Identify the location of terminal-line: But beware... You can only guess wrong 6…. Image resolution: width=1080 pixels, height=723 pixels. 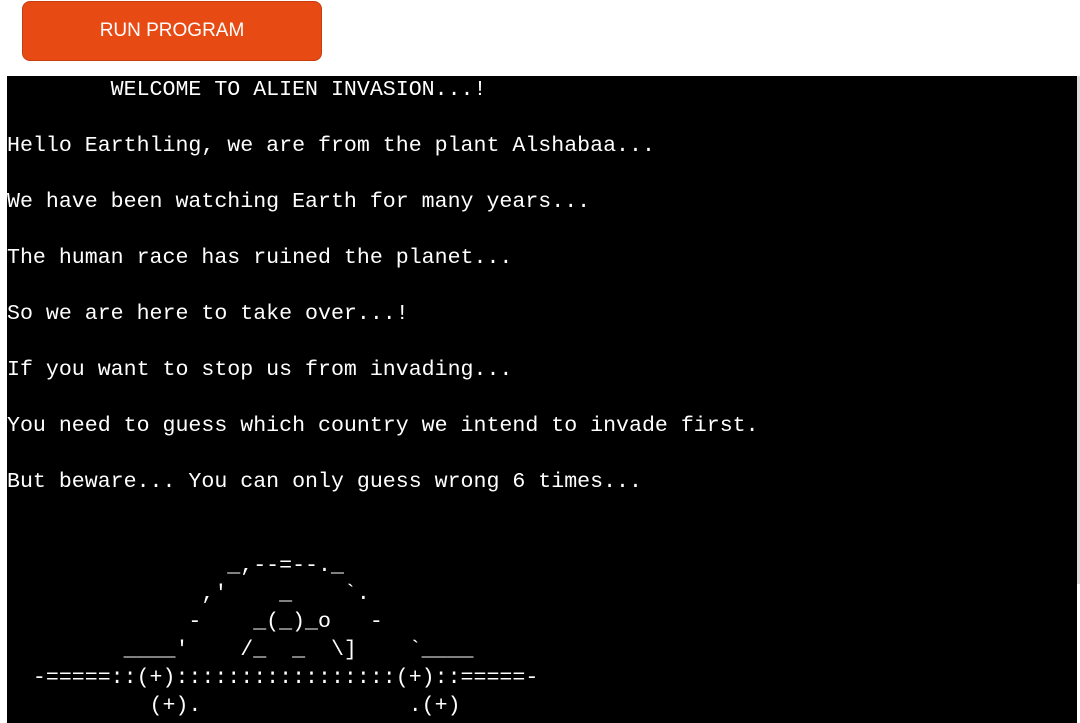
(324, 482).